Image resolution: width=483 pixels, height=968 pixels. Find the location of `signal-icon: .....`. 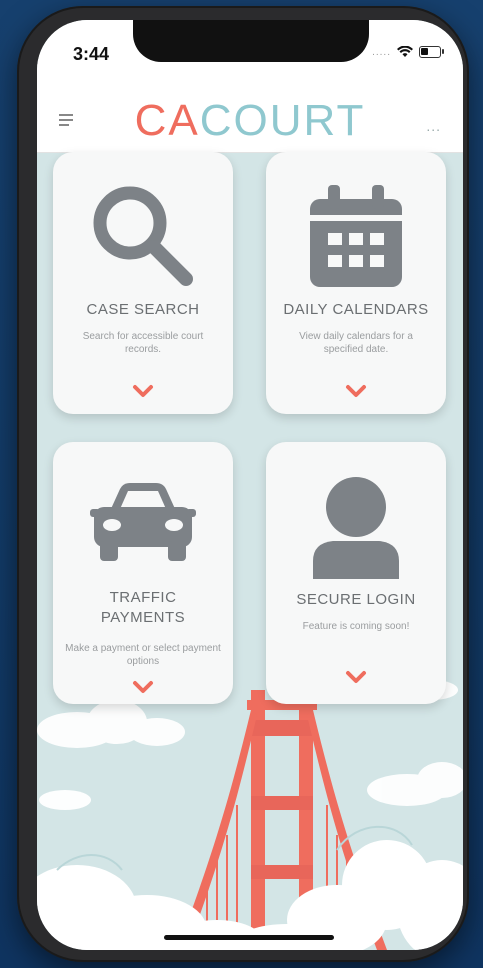

signal-icon: ..... is located at coordinates (381, 52).